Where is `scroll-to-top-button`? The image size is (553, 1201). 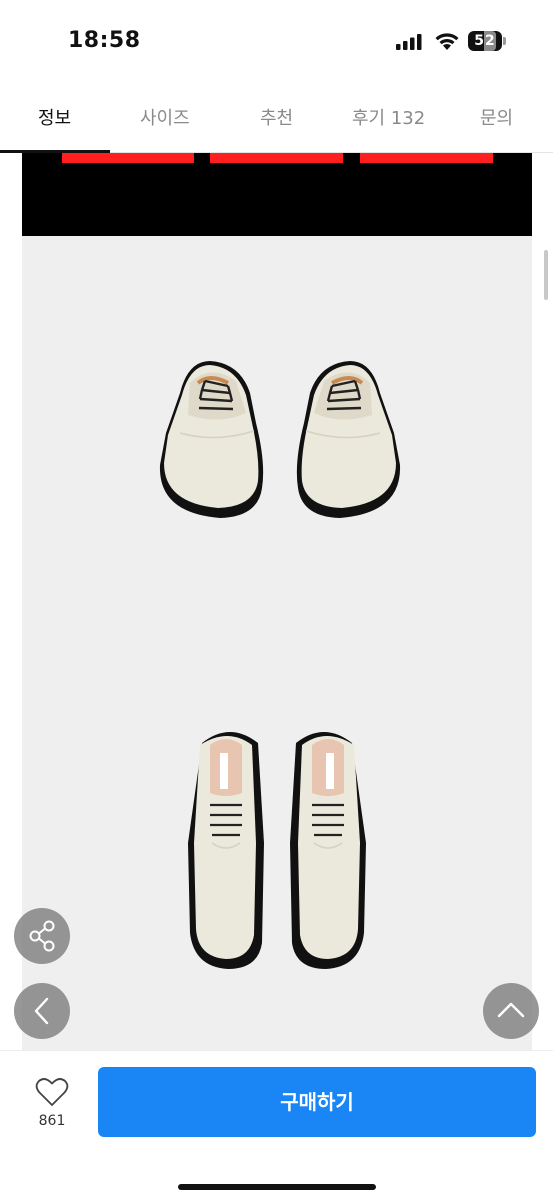
scroll-to-top-button is located at coordinates (511, 1011).